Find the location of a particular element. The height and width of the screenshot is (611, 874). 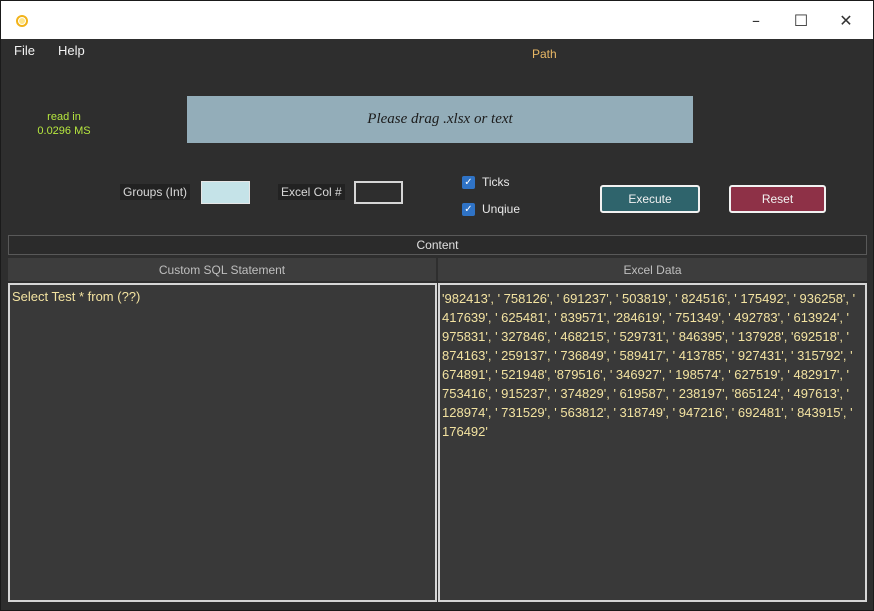

sql-statement-text: Select Test * from (??) is located at coordinates (76, 296).